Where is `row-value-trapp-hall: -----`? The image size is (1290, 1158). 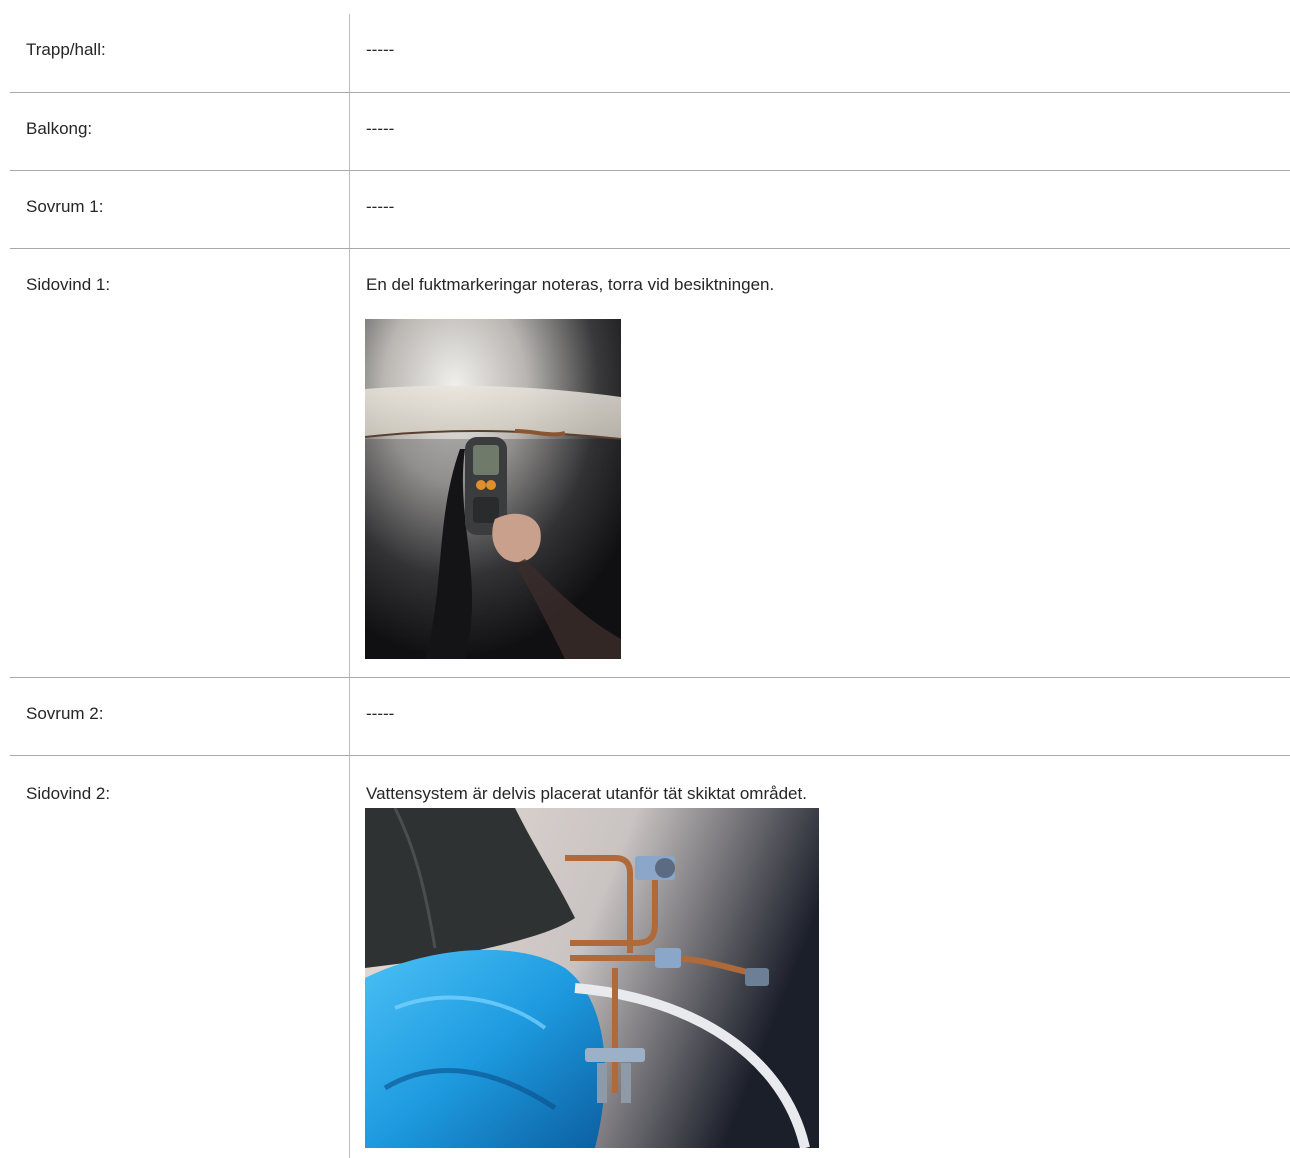 row-value-trapp-hall: ----- is located at coordinates (380, 49).